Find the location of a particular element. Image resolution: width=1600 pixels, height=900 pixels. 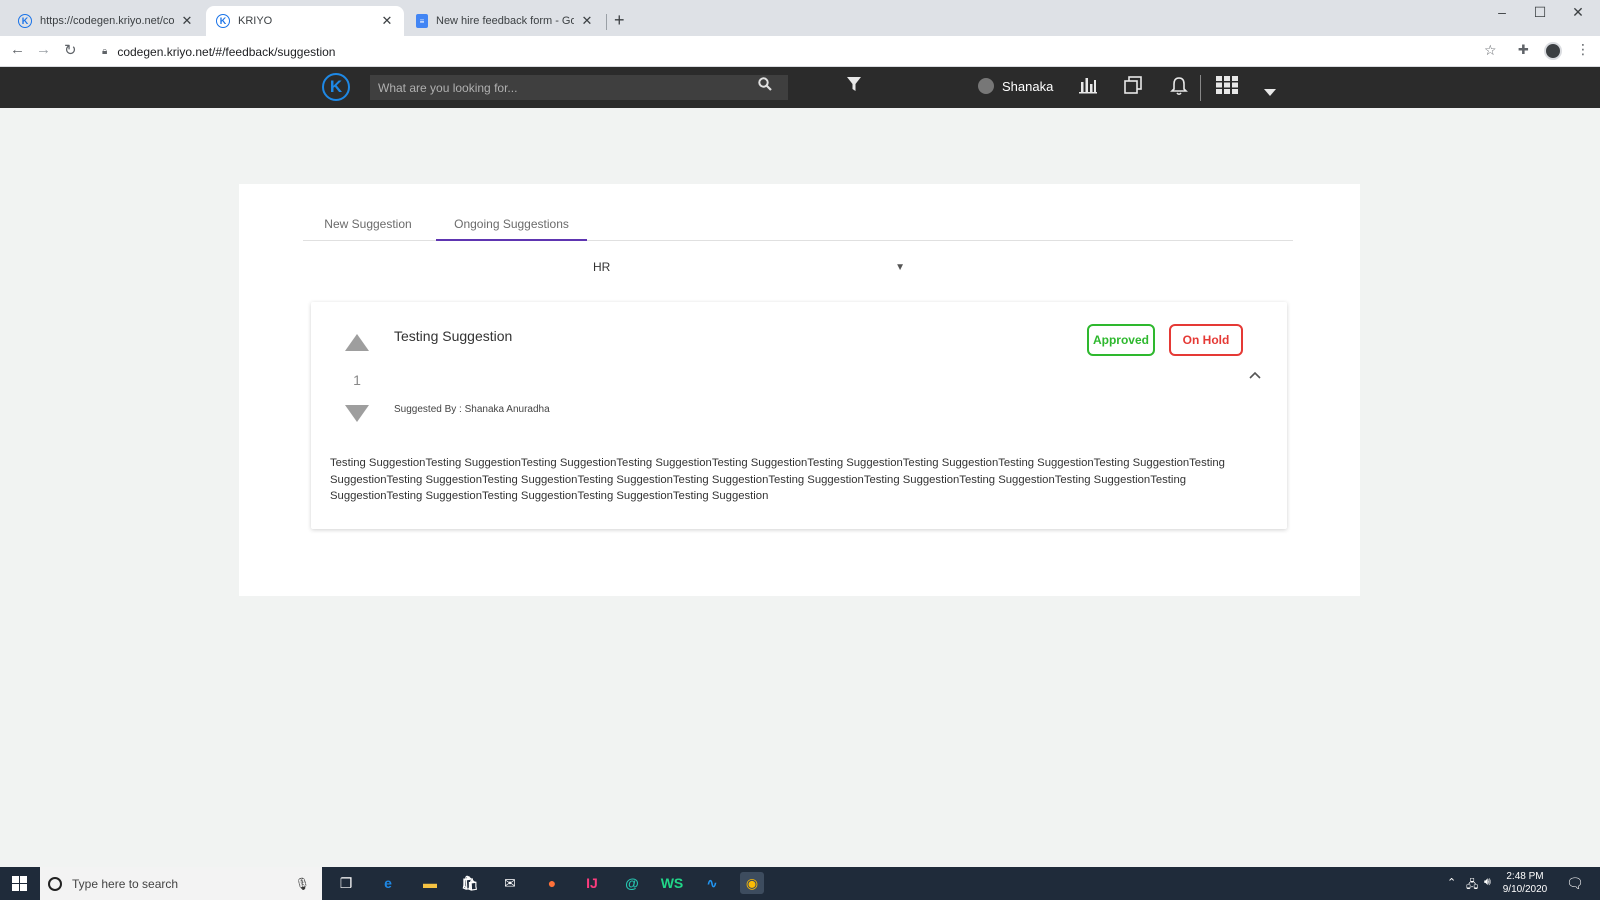

volume-icon: 🔊︎ is located at coordinates (1487, 882).